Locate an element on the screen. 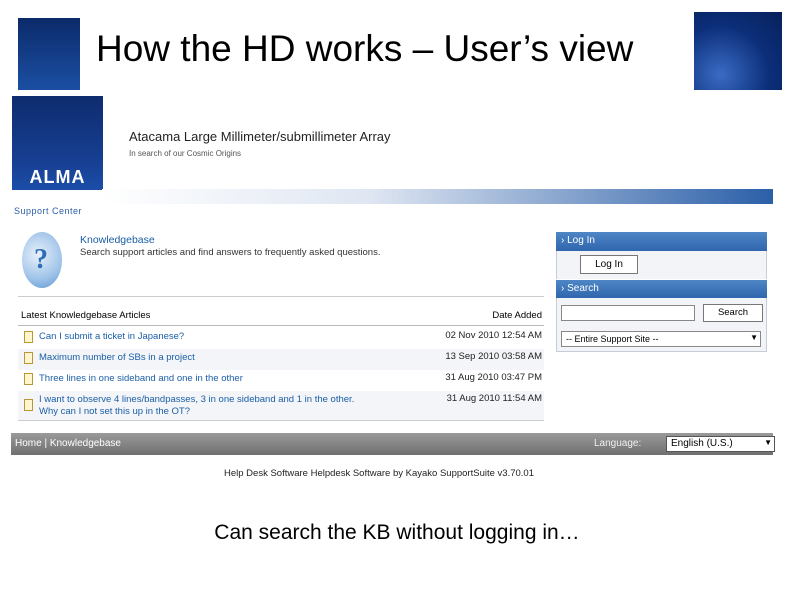 Image resolution: width=794 pixels, height=595 pixels. language-label: Language: is located at coordinates (618, 443).